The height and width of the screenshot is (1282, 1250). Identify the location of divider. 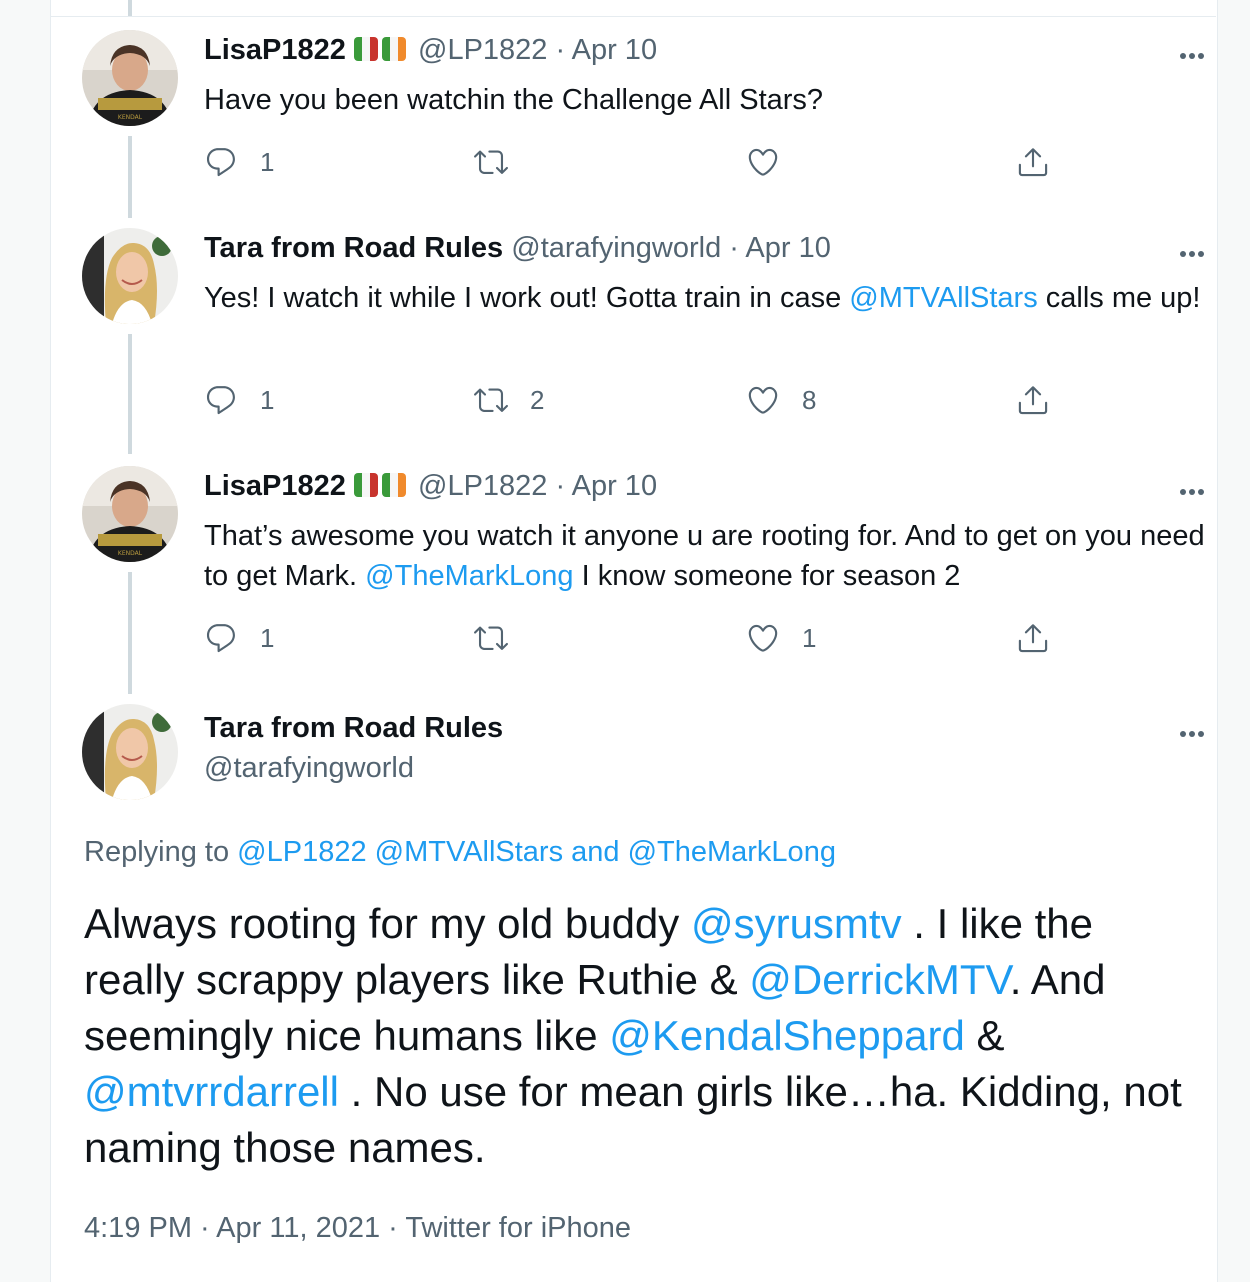
(633, 16).